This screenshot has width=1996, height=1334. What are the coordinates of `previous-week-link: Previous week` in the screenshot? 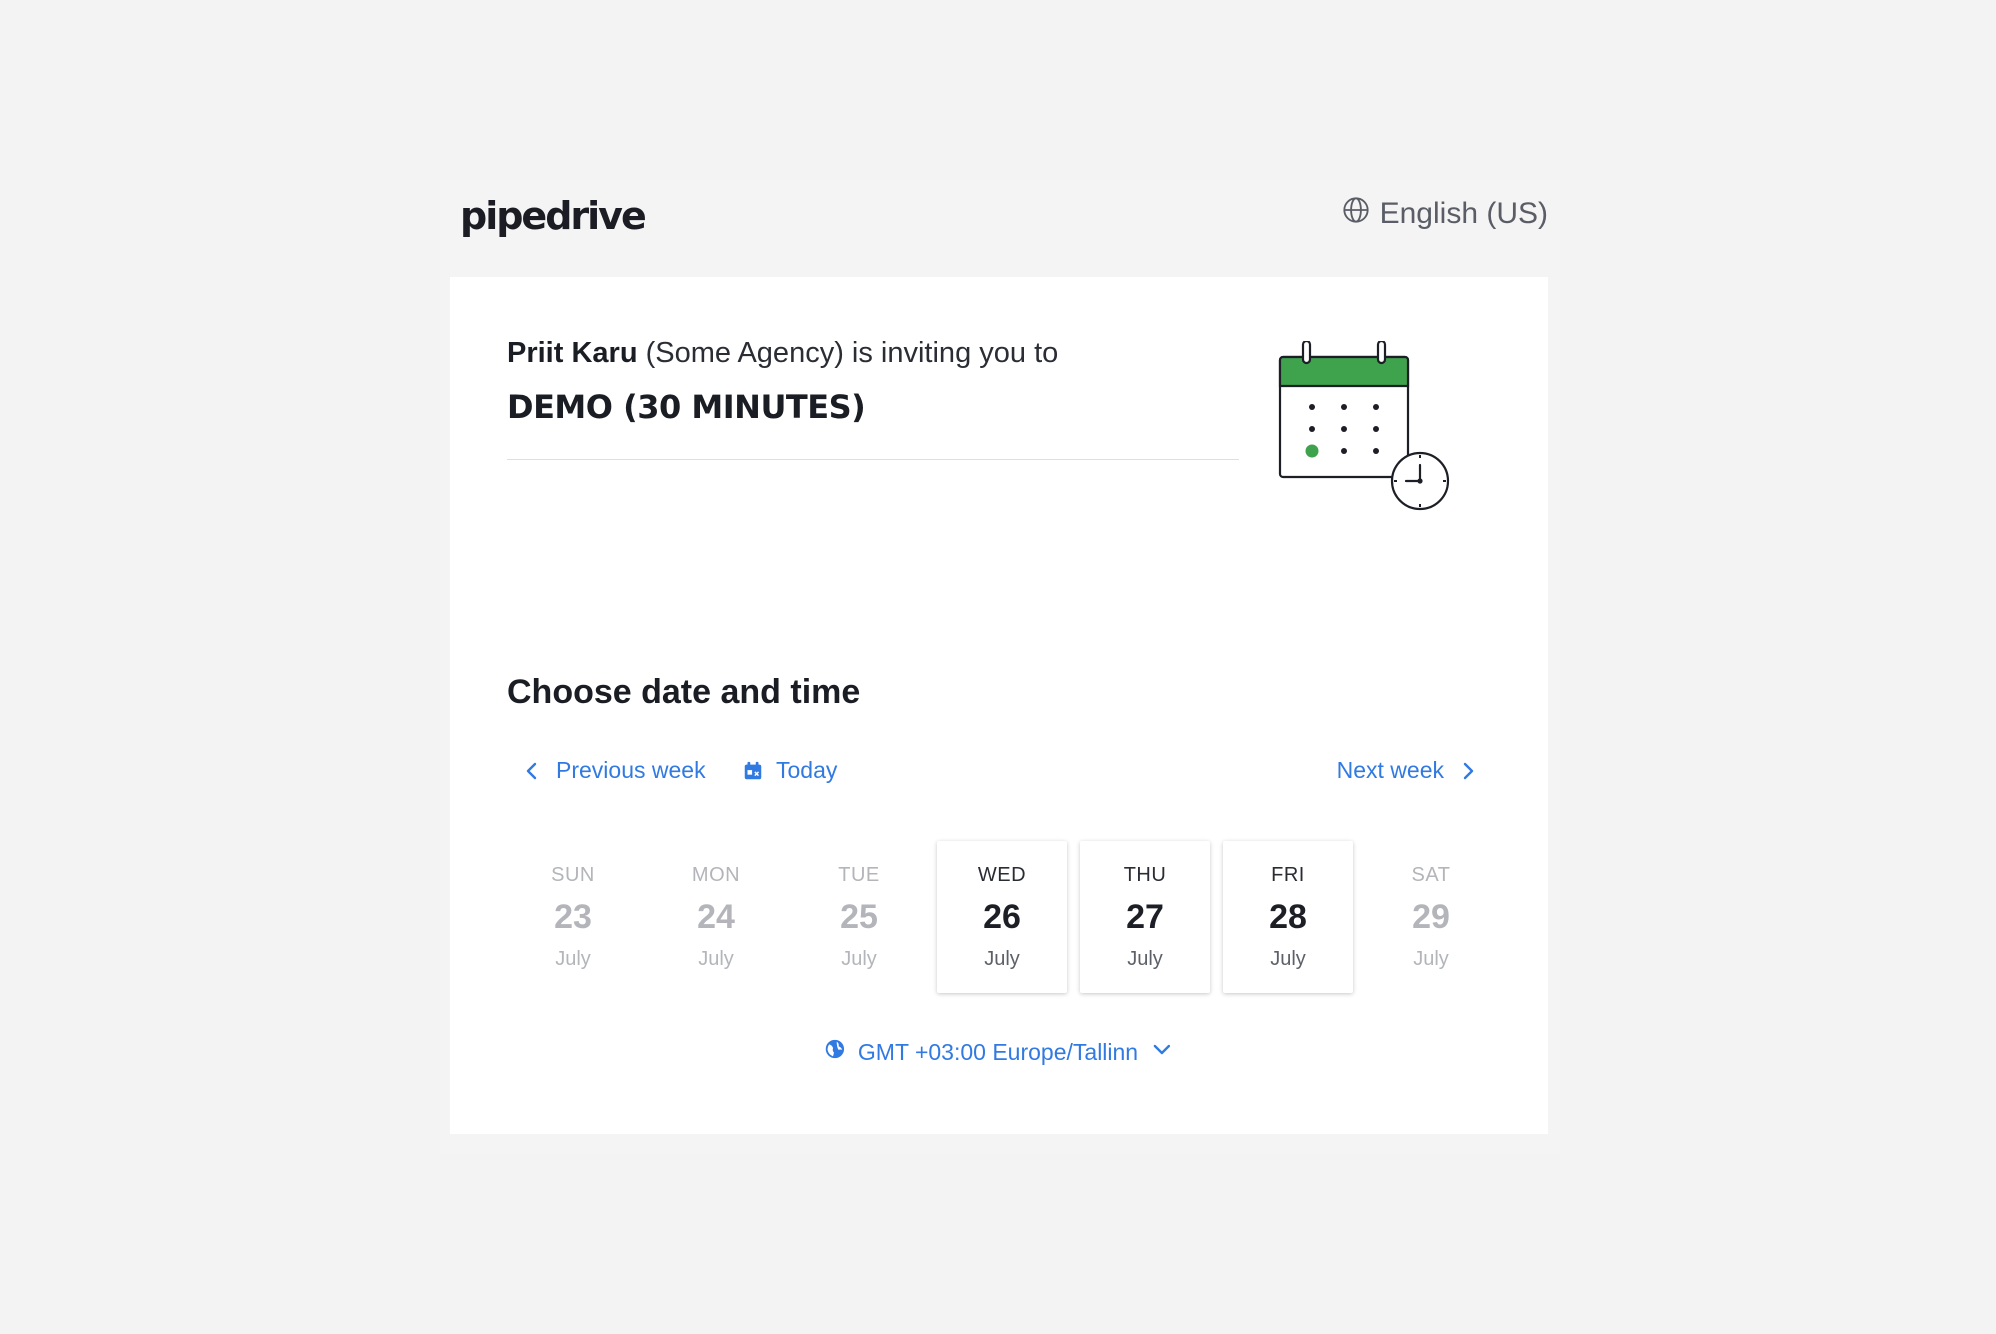 It's located at (613, 770).